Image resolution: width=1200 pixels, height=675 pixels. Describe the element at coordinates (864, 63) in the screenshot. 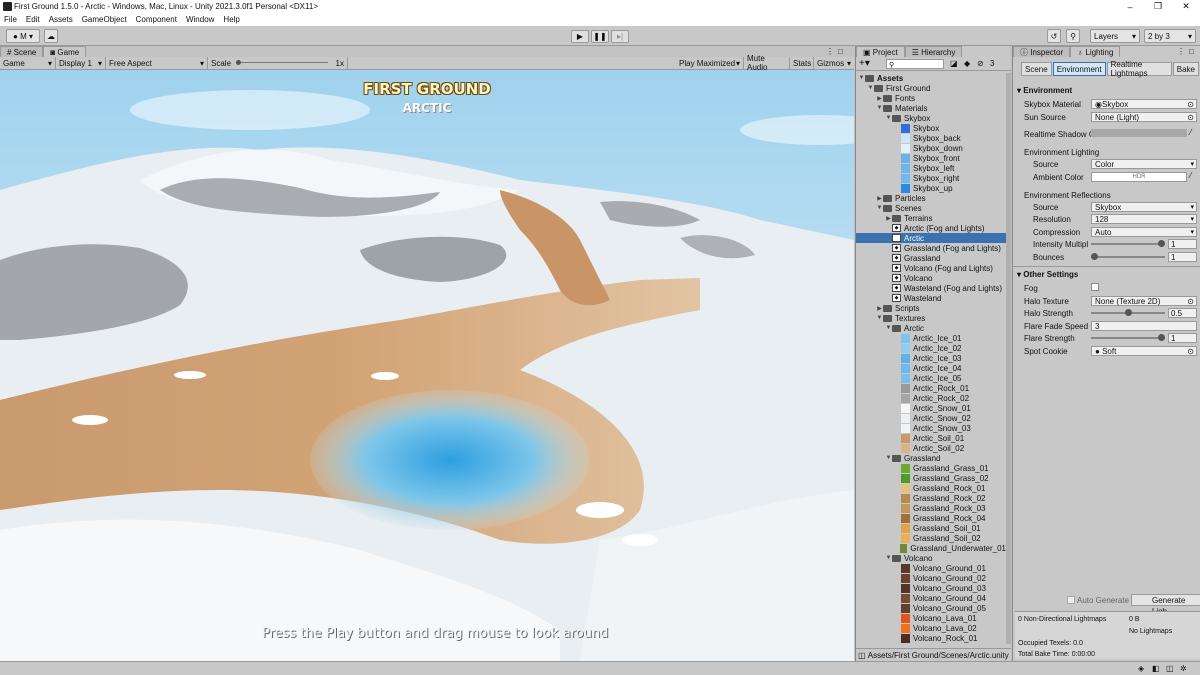

I see `create-button: +▾` at that location.